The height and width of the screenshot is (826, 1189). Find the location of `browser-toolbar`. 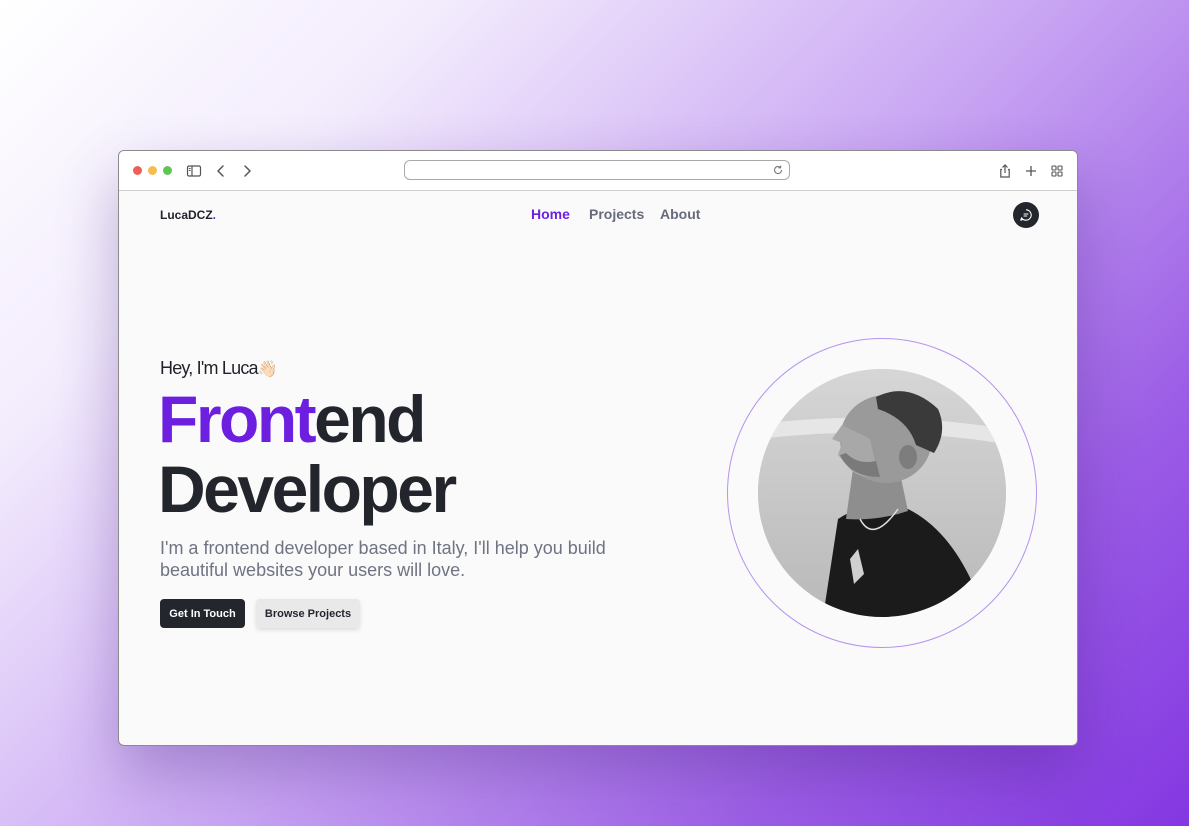

browser-toolbar is located at coordinates (598, 171).